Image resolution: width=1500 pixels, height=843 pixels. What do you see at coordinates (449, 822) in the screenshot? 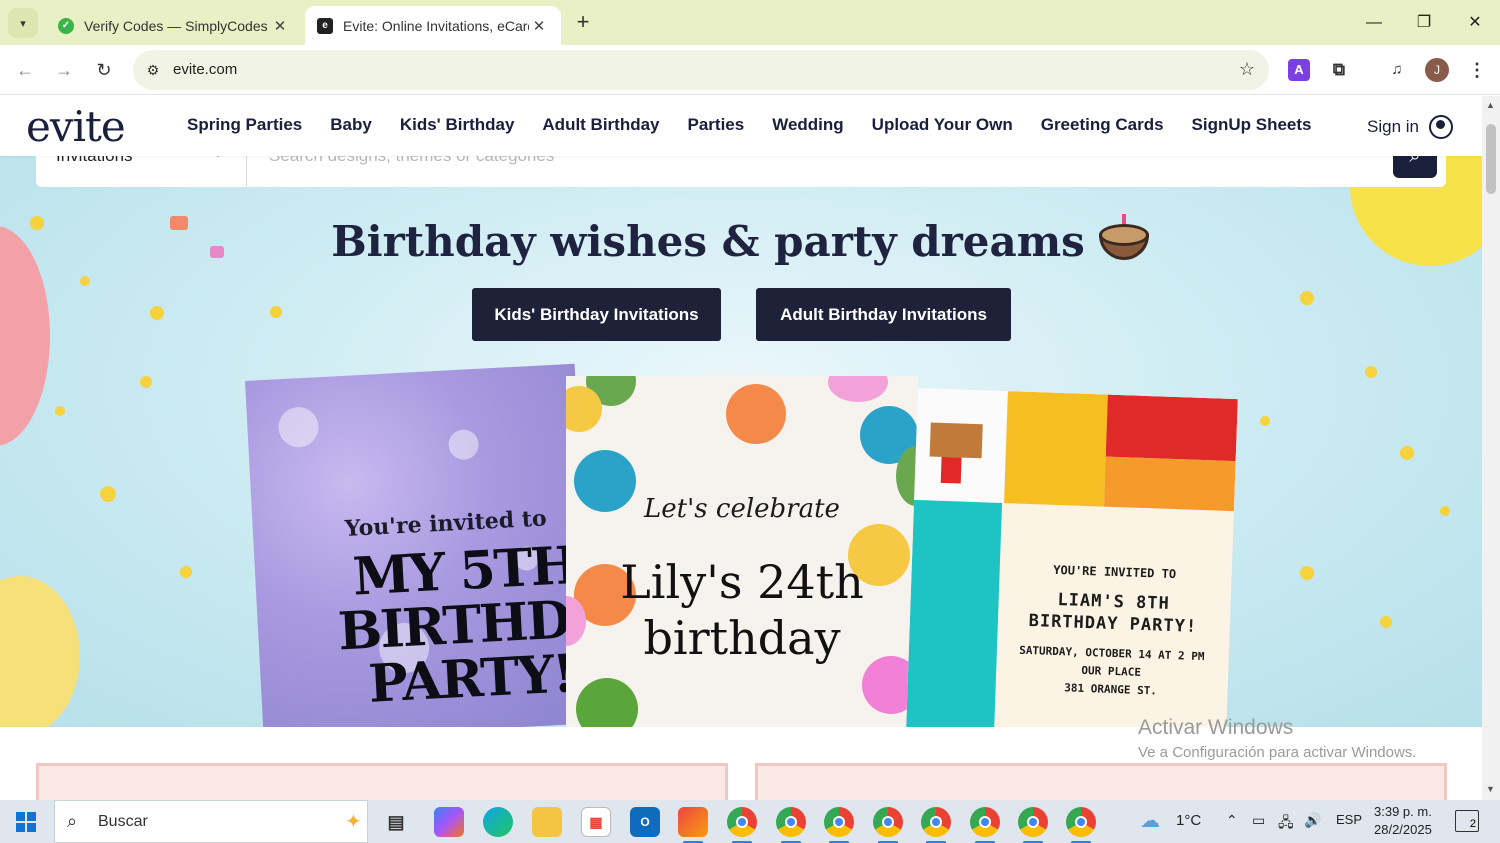
I see `copilot-app-icon` at bounding box center [449, 822].